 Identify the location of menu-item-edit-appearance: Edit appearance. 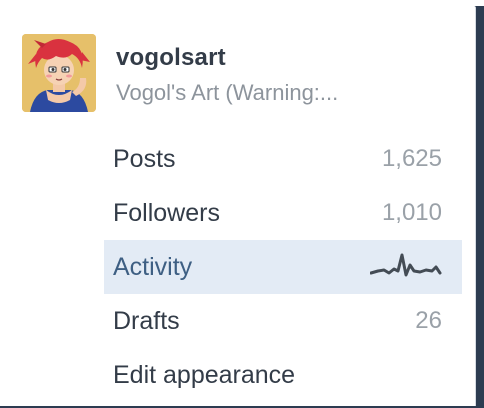
(283, 375).